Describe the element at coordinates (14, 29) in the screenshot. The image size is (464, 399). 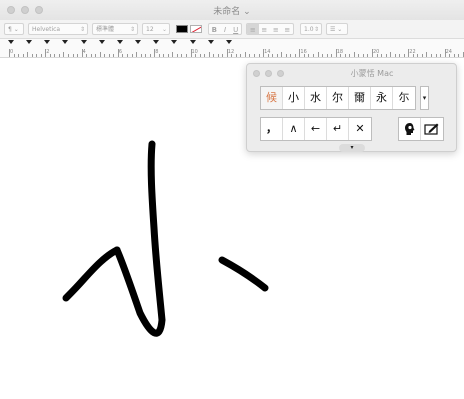
I see `paragraph-style-select: ¶ ⌄` at that location.